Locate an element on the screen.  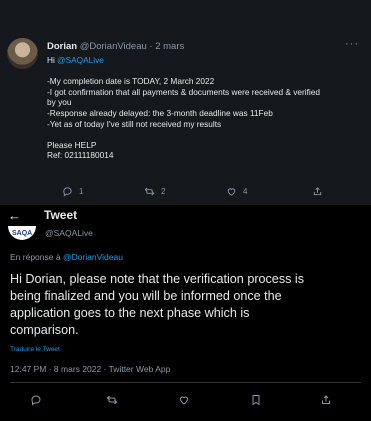
like-button: 4 is located at coordinates (236, 191).